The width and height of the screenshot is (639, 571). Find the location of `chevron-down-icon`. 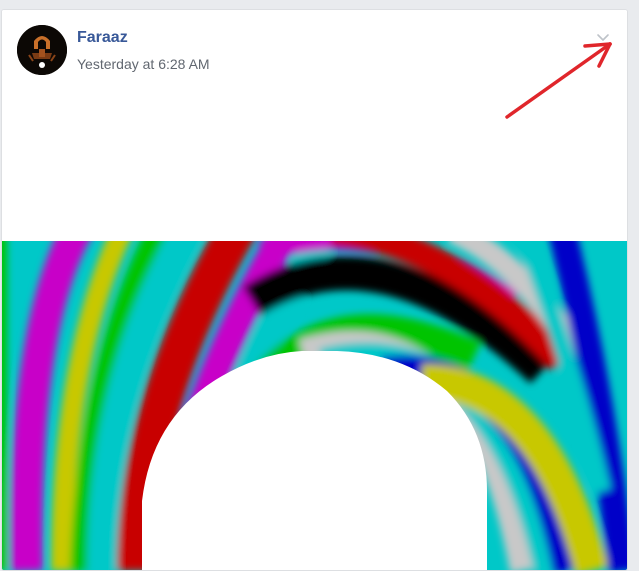

chevron-down-icon is located at coordinates (603, 37).